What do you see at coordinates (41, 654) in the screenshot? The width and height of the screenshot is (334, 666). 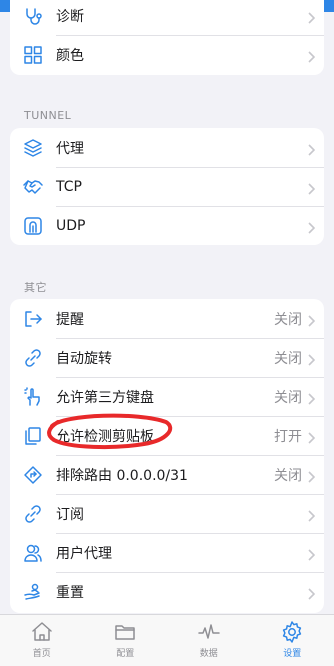 I see `tab-label: 首页` at bounding box center [41, 654].